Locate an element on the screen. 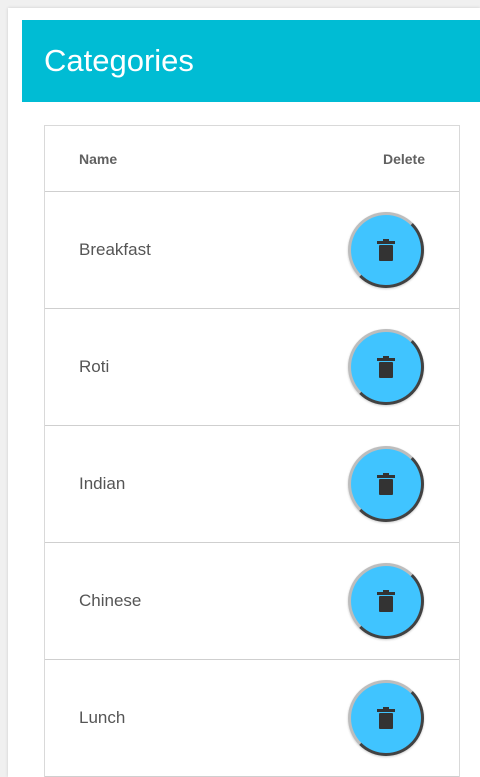 The width and height of the screenshot is (480, 777). column-header-name: Name is located at coordinates (98, 158).